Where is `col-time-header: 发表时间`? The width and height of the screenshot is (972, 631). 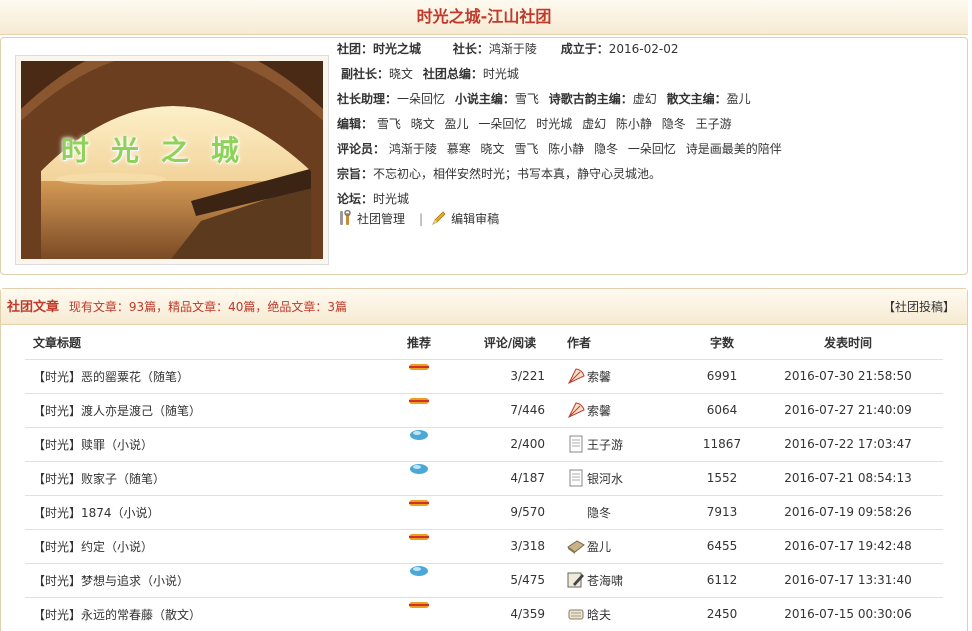 col-time-header: 发表时间 is located at coordinates (848, 343).